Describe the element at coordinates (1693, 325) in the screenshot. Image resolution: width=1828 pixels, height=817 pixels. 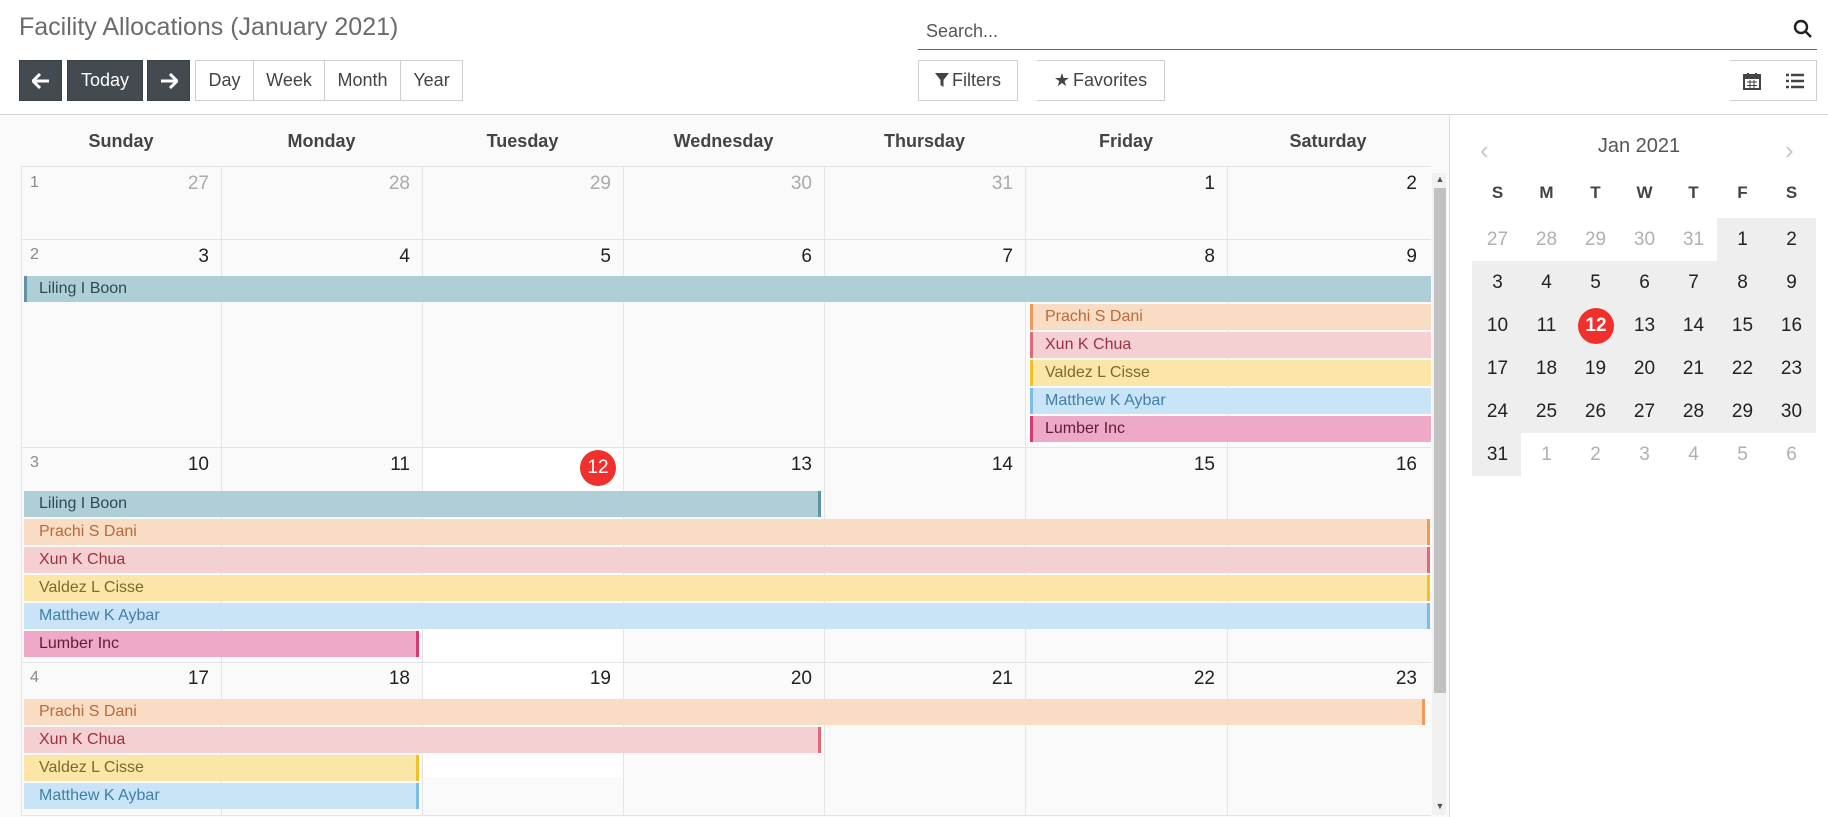
I see `mini-day: 14` at that location.